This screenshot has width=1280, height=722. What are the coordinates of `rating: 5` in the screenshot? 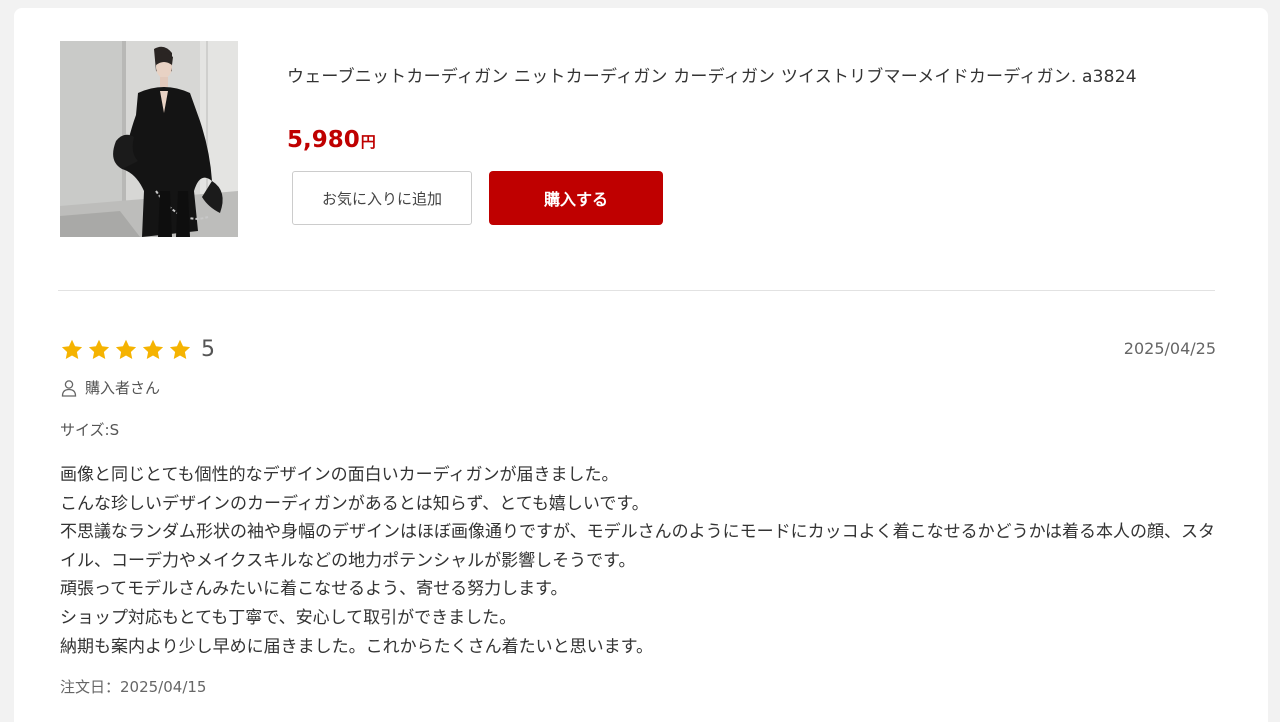 It's located at (137, 350).